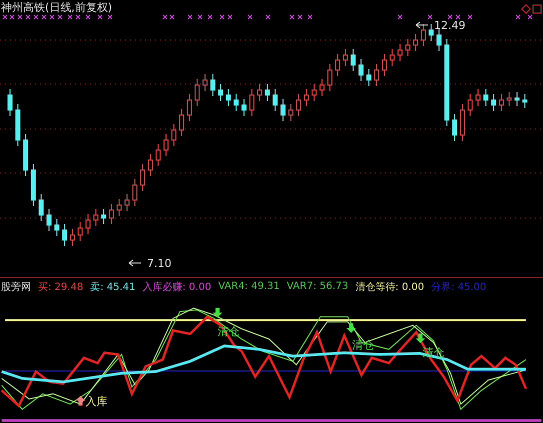 The image size is (543, 423). Describe the element at coordinates (16, 287) in the screenshot. I see `indicator-name: 股旁网` at that location.